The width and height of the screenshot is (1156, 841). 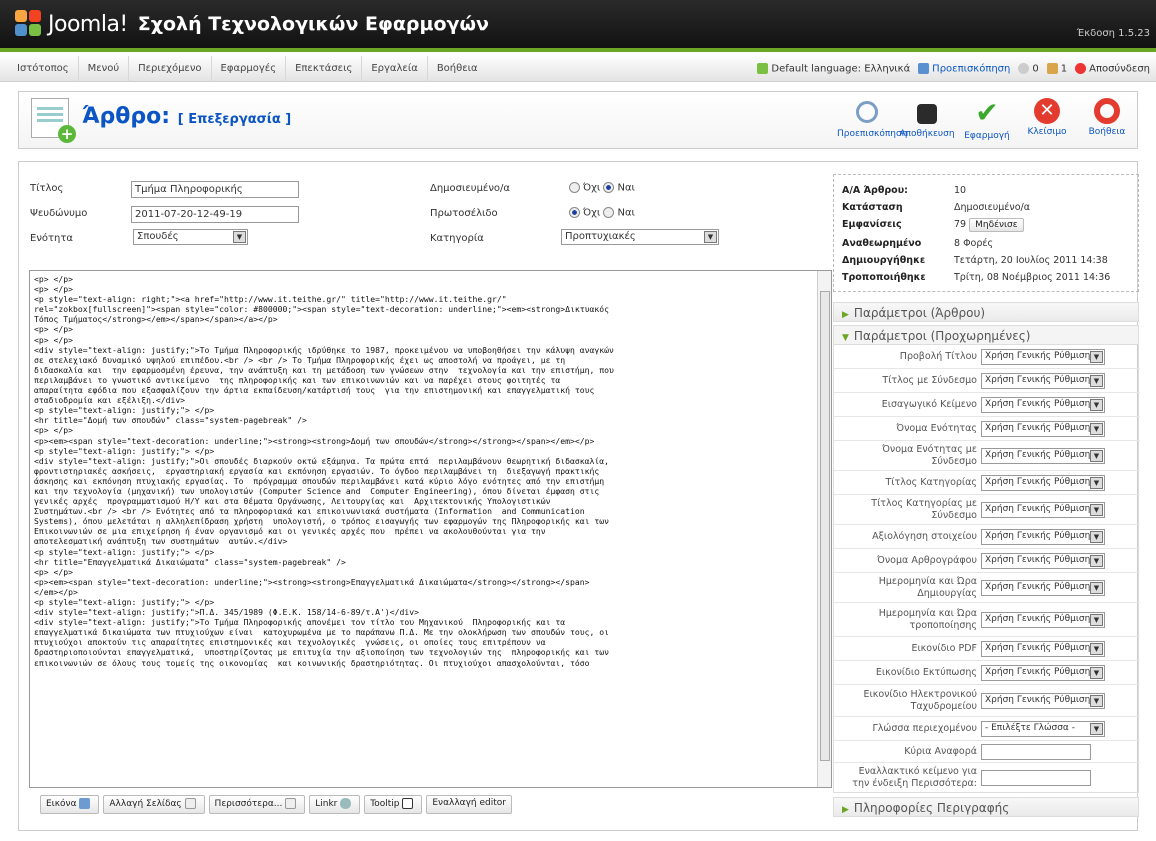 What do you see at coordinates (1112, 69) in the screenshot?
I see `logout-link: Αποσύνδεση` at bounding box center [1112, 69].